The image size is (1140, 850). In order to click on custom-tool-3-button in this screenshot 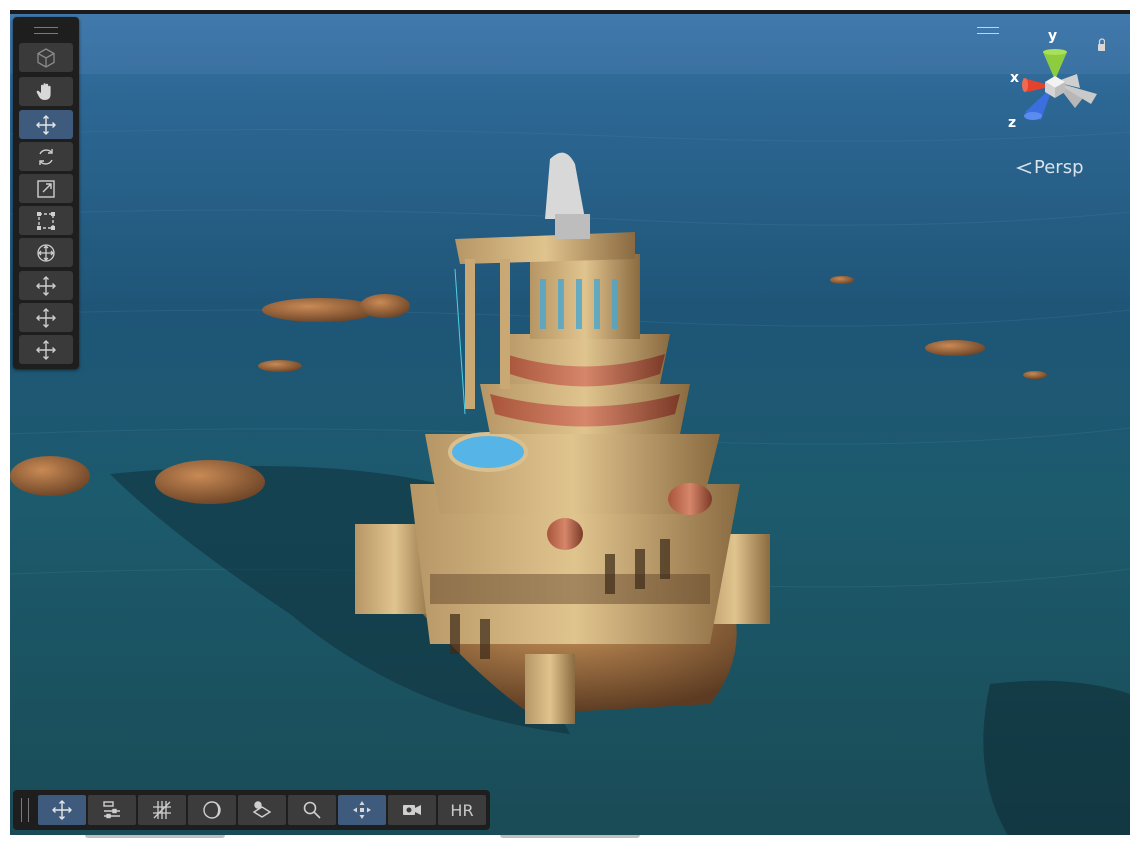, I will do `click(46, 349)`.